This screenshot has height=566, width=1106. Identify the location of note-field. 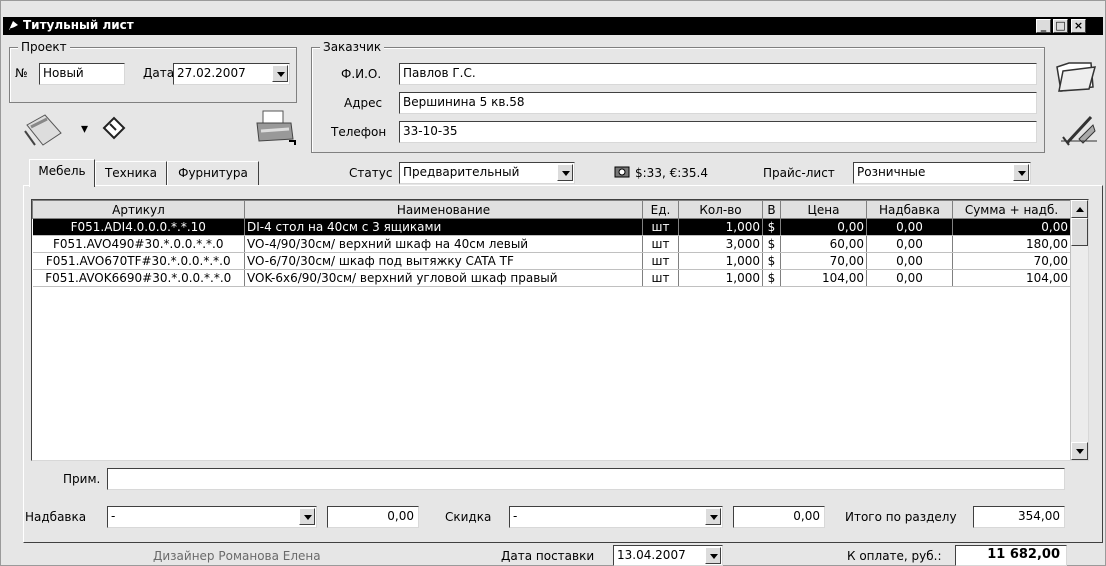
(586, 479).